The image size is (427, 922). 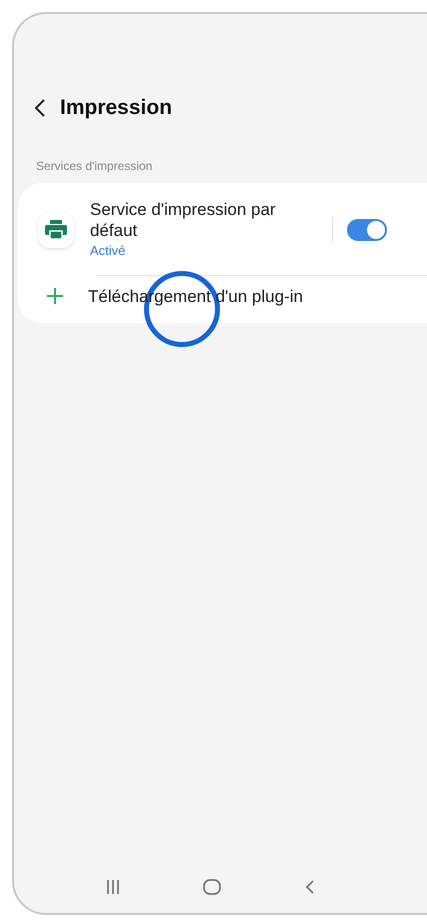 I want to click on section-label: Services d'impression, so click(x=95, y=166).